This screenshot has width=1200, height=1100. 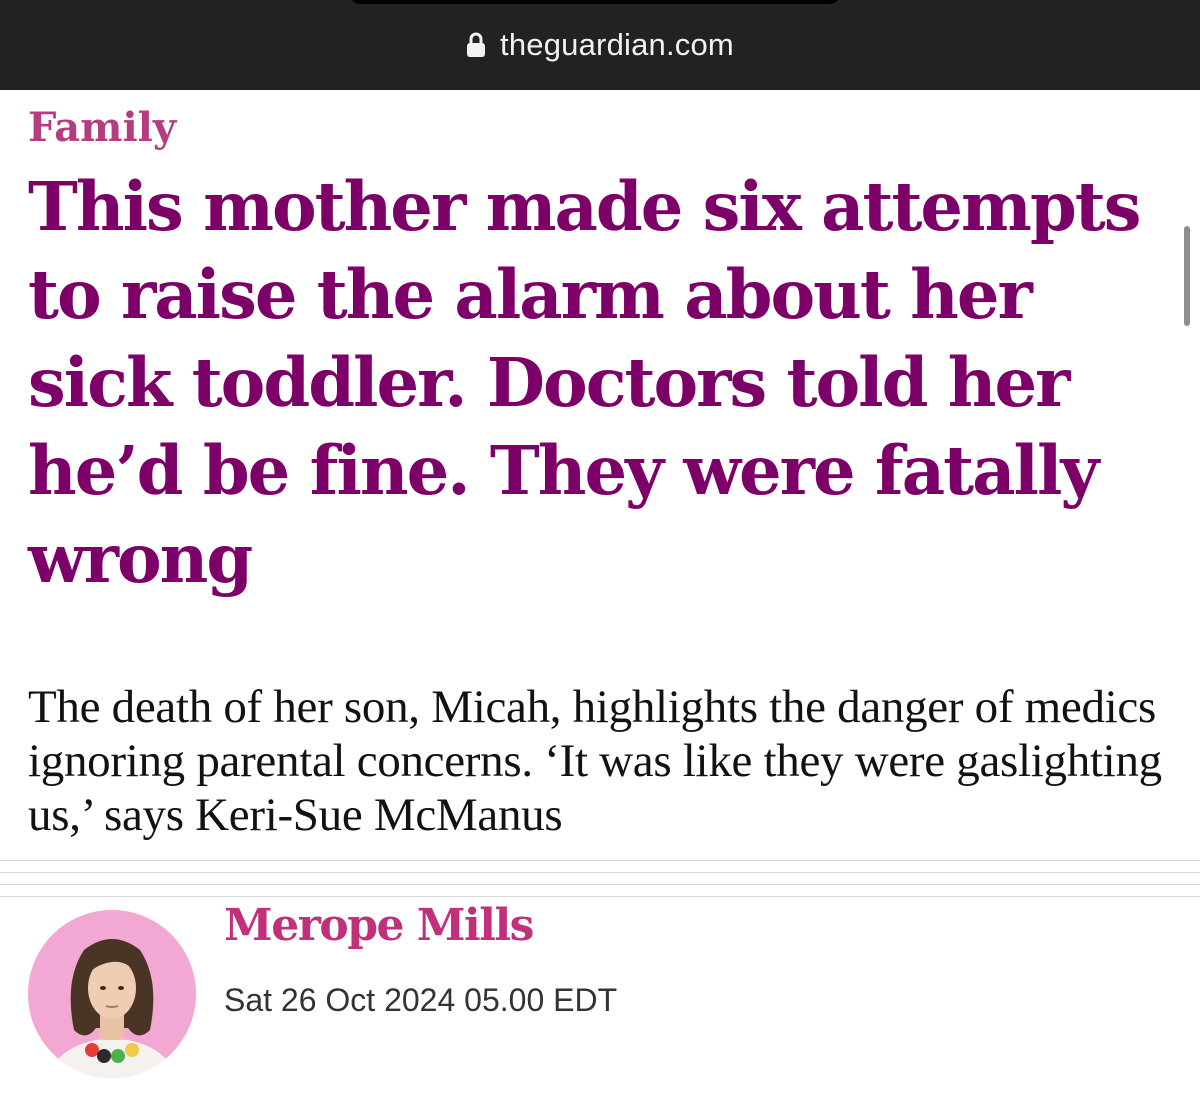 I want to click on browser-url-bar: theguardian.com, so click(x=600, y=45).